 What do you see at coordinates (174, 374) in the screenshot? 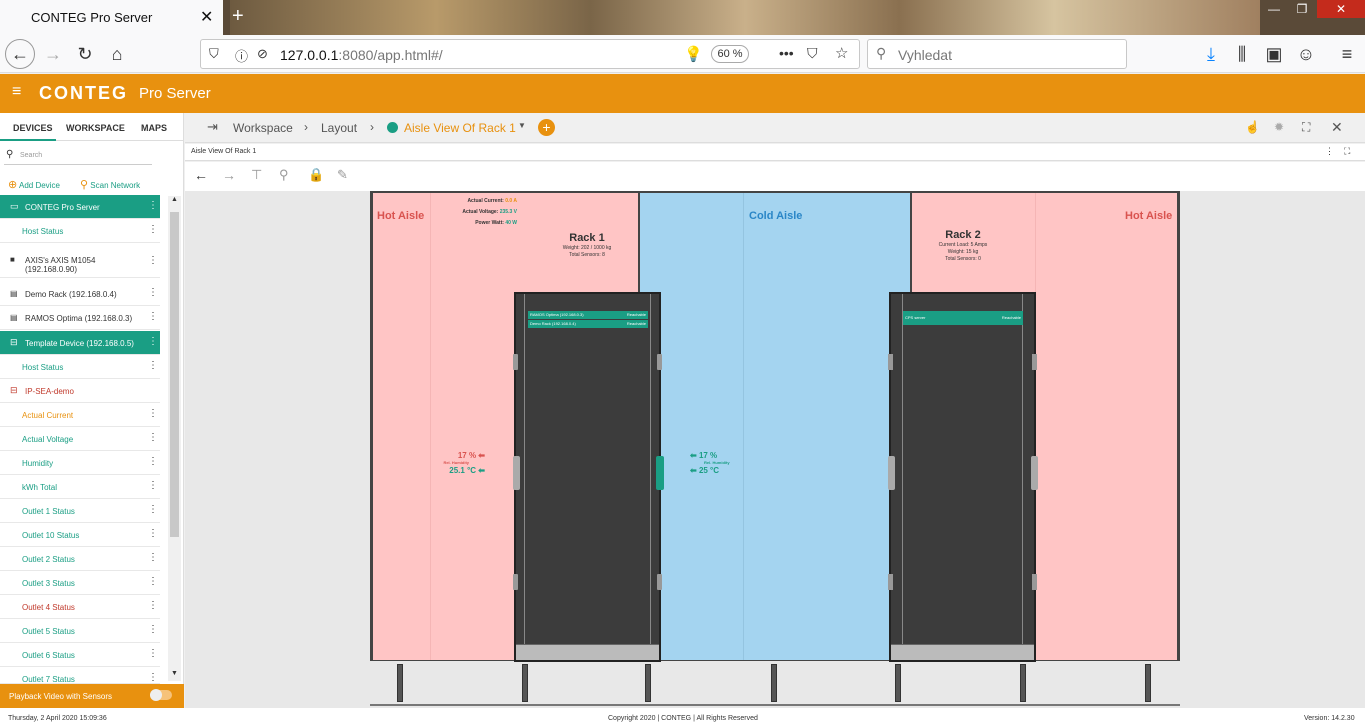
I see `scrollbar-thumb` at bounding box center [174, 374].